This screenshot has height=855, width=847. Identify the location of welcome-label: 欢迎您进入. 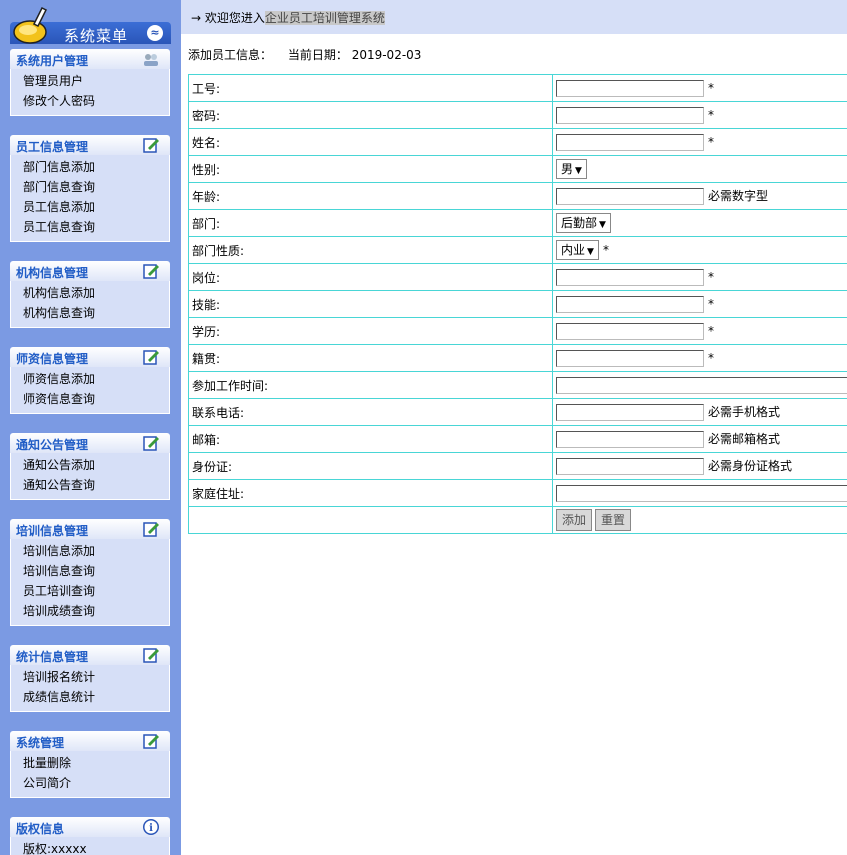
(234, 18).